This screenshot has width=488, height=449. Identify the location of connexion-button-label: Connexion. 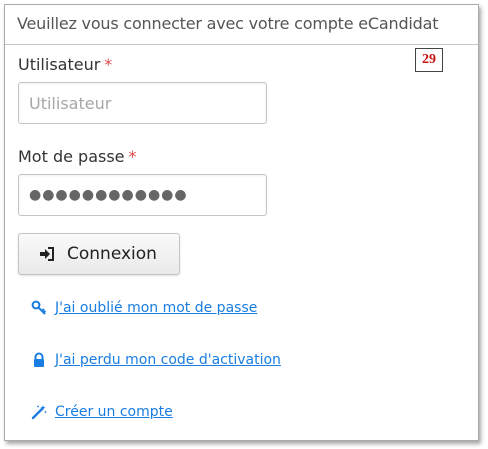
(112, 254).